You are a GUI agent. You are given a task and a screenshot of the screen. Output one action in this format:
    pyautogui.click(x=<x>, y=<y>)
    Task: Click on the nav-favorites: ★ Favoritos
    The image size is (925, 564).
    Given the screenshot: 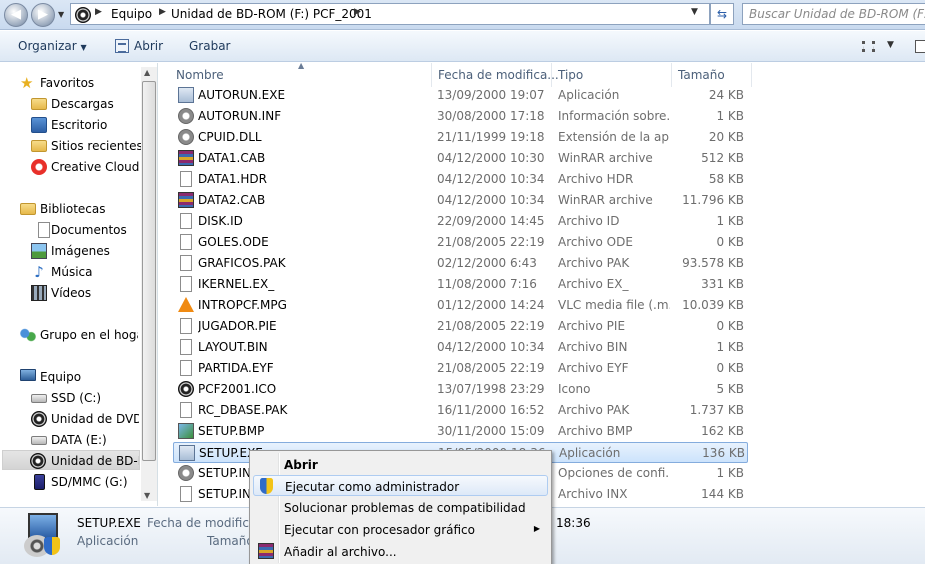 What is the action you would take?
    pyautogui.click(x=79, y=83)
    